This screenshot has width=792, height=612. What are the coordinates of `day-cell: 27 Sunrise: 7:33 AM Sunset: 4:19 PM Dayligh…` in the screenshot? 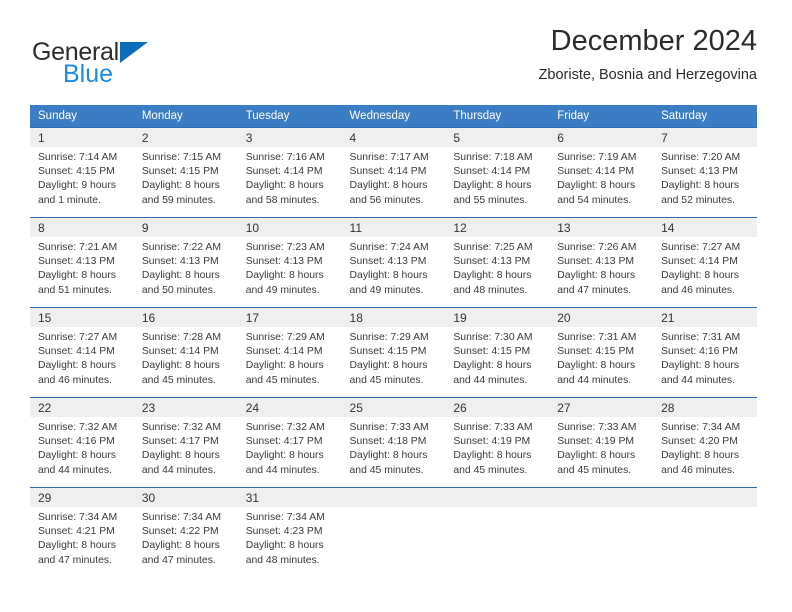 It's located at (601, 442).